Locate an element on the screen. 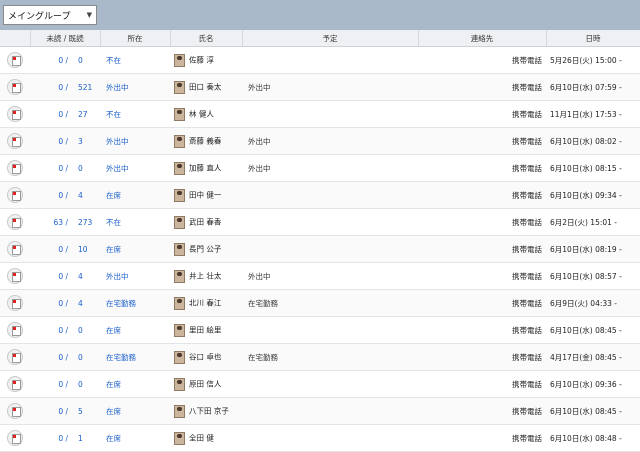 The width and height of the screenshot is (640, 452). table-row: 0 /1 在席 全田 健 携帯電話 6月10日(水) 08:48 - is located at coordinates (320, 438).